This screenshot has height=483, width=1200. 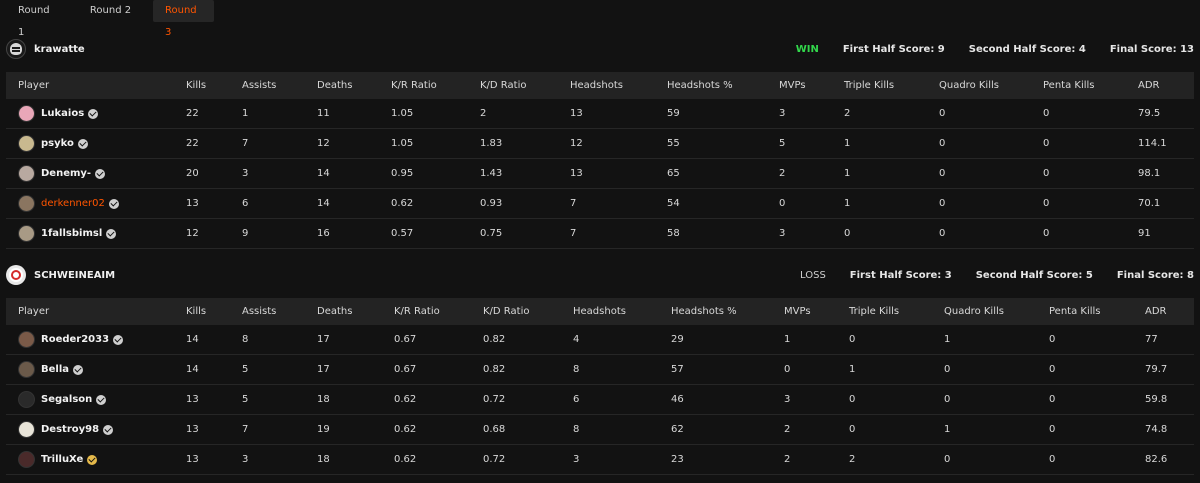 What do you see at coordinates (57, 143) in the screenshot?
I see `player-name-link: psyko` at bounding box center [57, 143].